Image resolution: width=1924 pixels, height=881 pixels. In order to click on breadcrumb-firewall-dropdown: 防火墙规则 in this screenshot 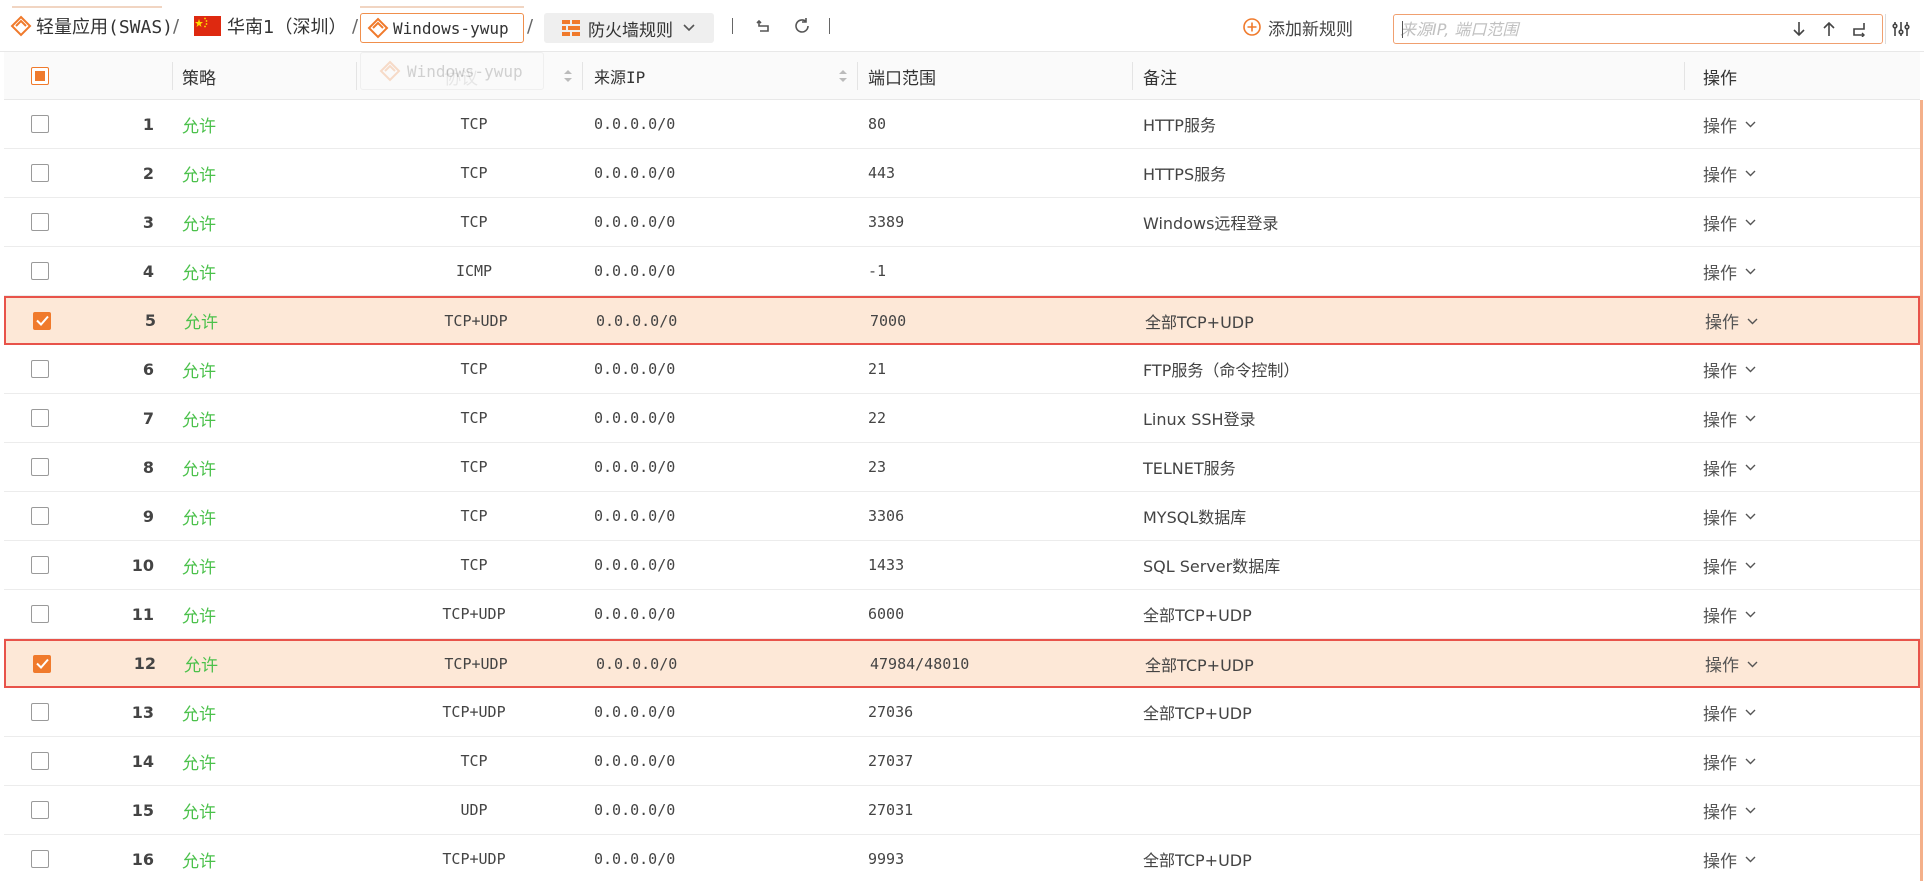, I will do `click(629, 28)`.